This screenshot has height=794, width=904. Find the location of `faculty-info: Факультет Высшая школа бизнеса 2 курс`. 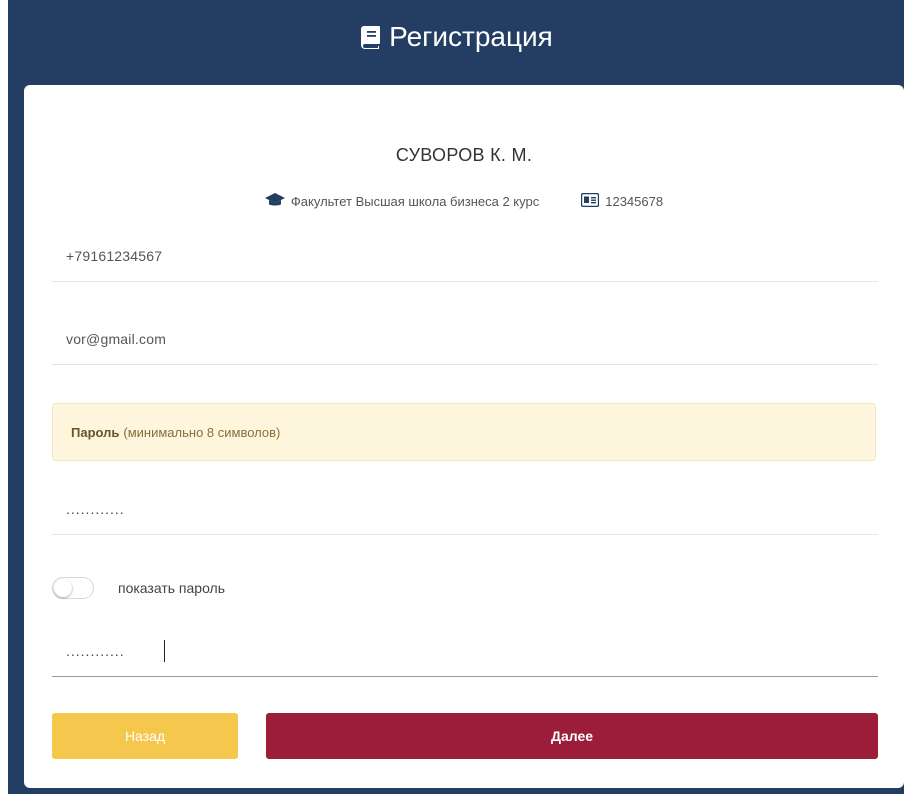

faculty-info: Факультет Высшая школа бизнеса 2 курс is located at coordinates (402, 201).